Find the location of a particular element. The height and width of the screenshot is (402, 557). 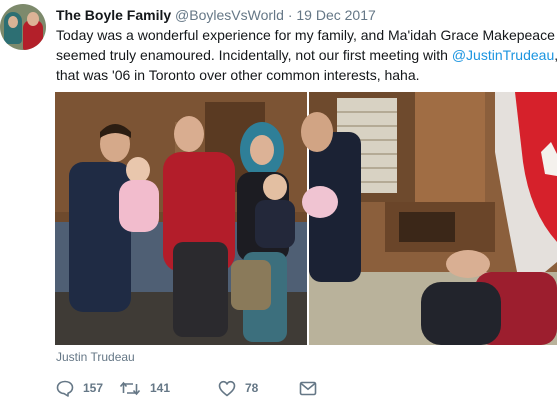

retweet-icon is located at coordinates (130, 388).